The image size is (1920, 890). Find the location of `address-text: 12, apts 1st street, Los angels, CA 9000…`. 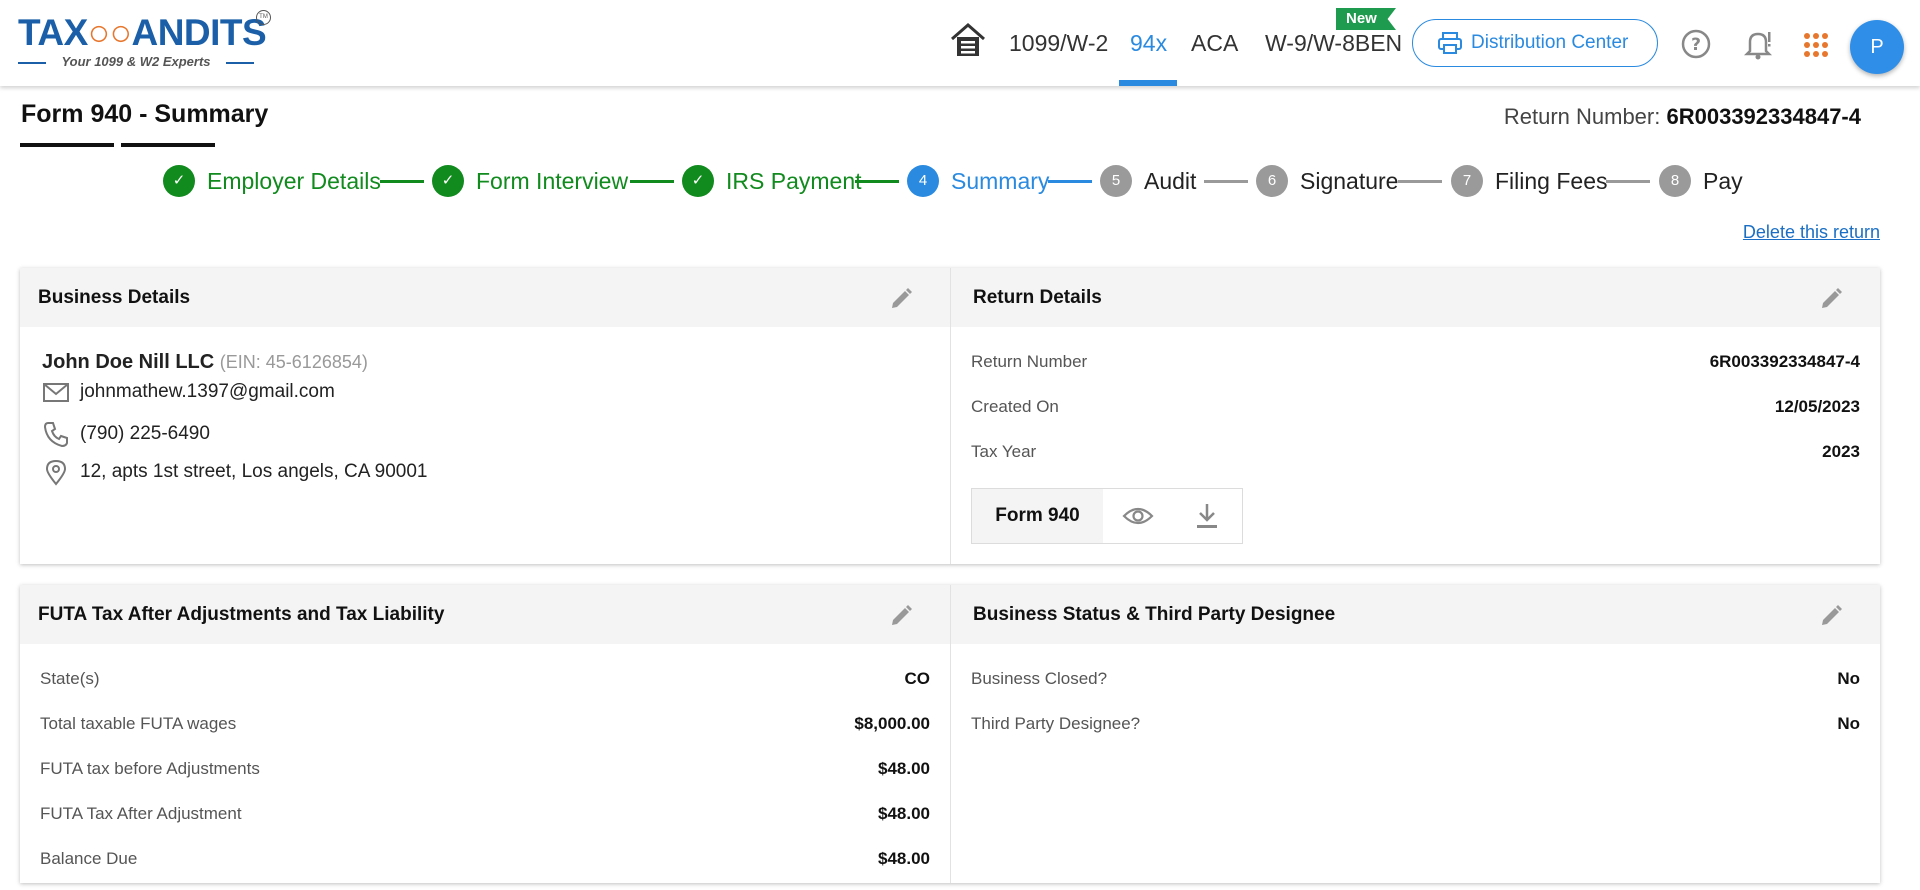

address-text: 12, apts 1st street, Los angels, CA 9000… is located at coordinates (254, 471).